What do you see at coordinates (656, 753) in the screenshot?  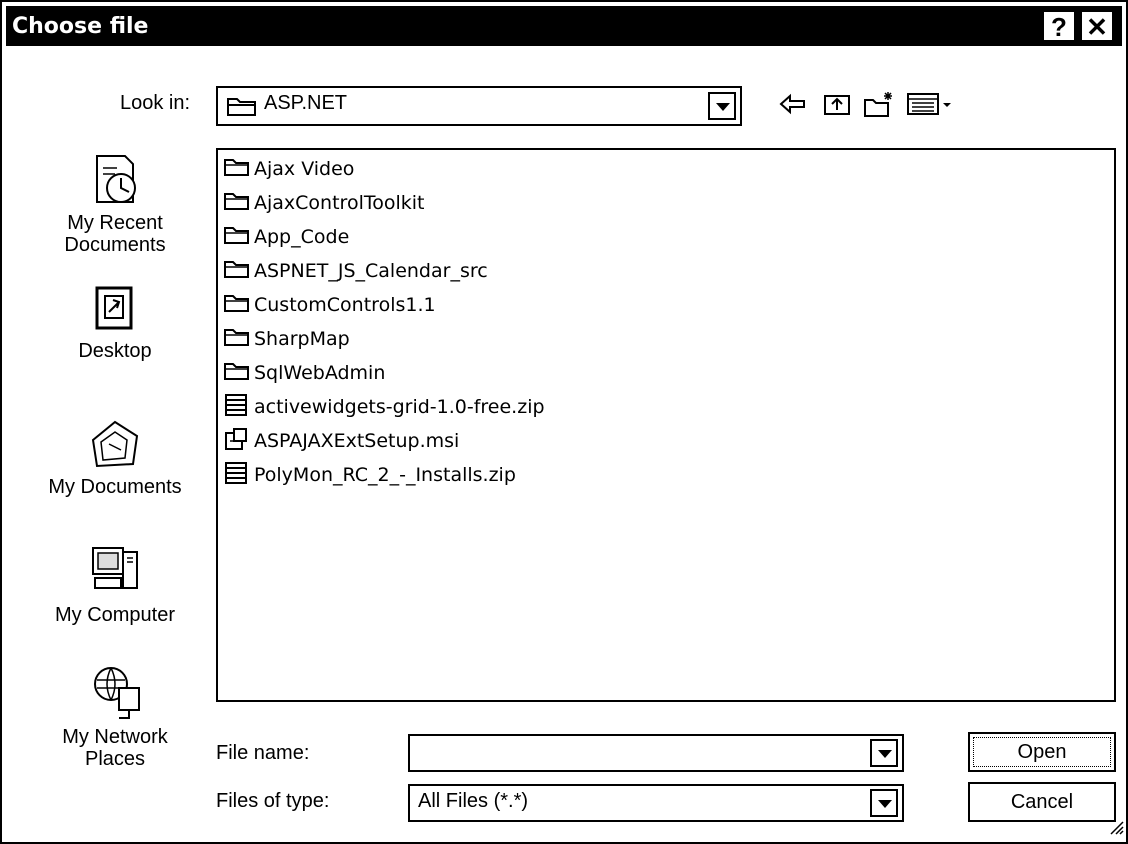 I see `file-name-input` at bounding box center [656, 753].